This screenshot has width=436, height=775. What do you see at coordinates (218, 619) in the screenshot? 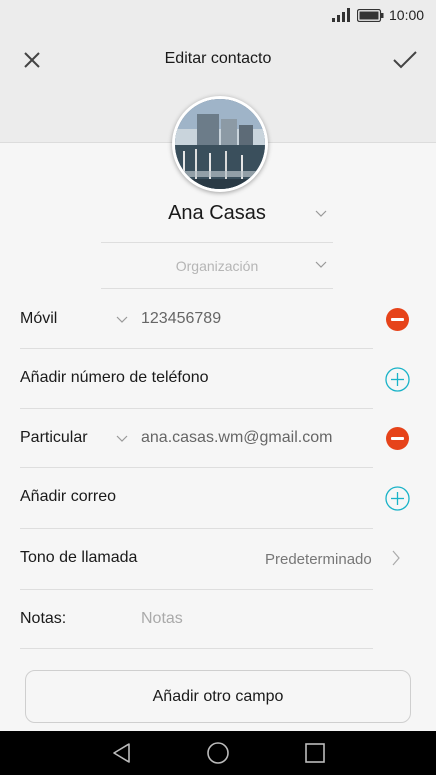
I see `notes-row: Notas` at bounding box center [218, 619].